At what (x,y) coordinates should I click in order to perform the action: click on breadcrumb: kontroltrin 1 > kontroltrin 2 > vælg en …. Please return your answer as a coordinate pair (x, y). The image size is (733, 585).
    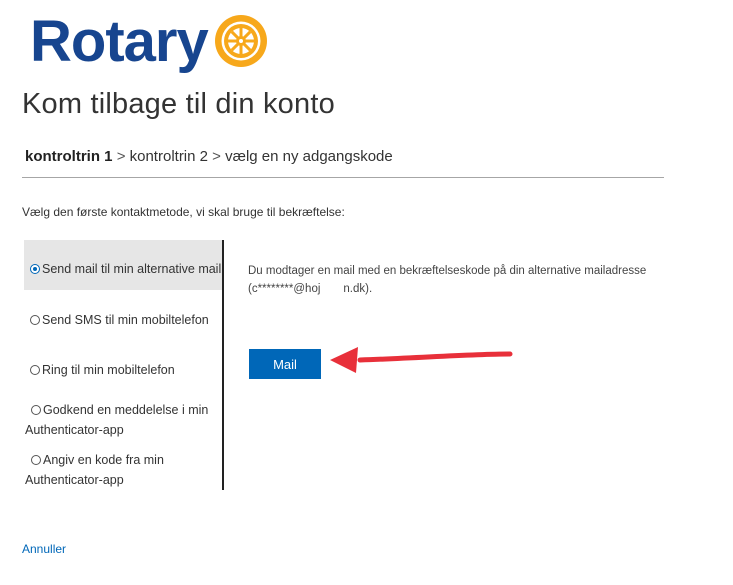
    Looking at the image, I should click on (343, 163).